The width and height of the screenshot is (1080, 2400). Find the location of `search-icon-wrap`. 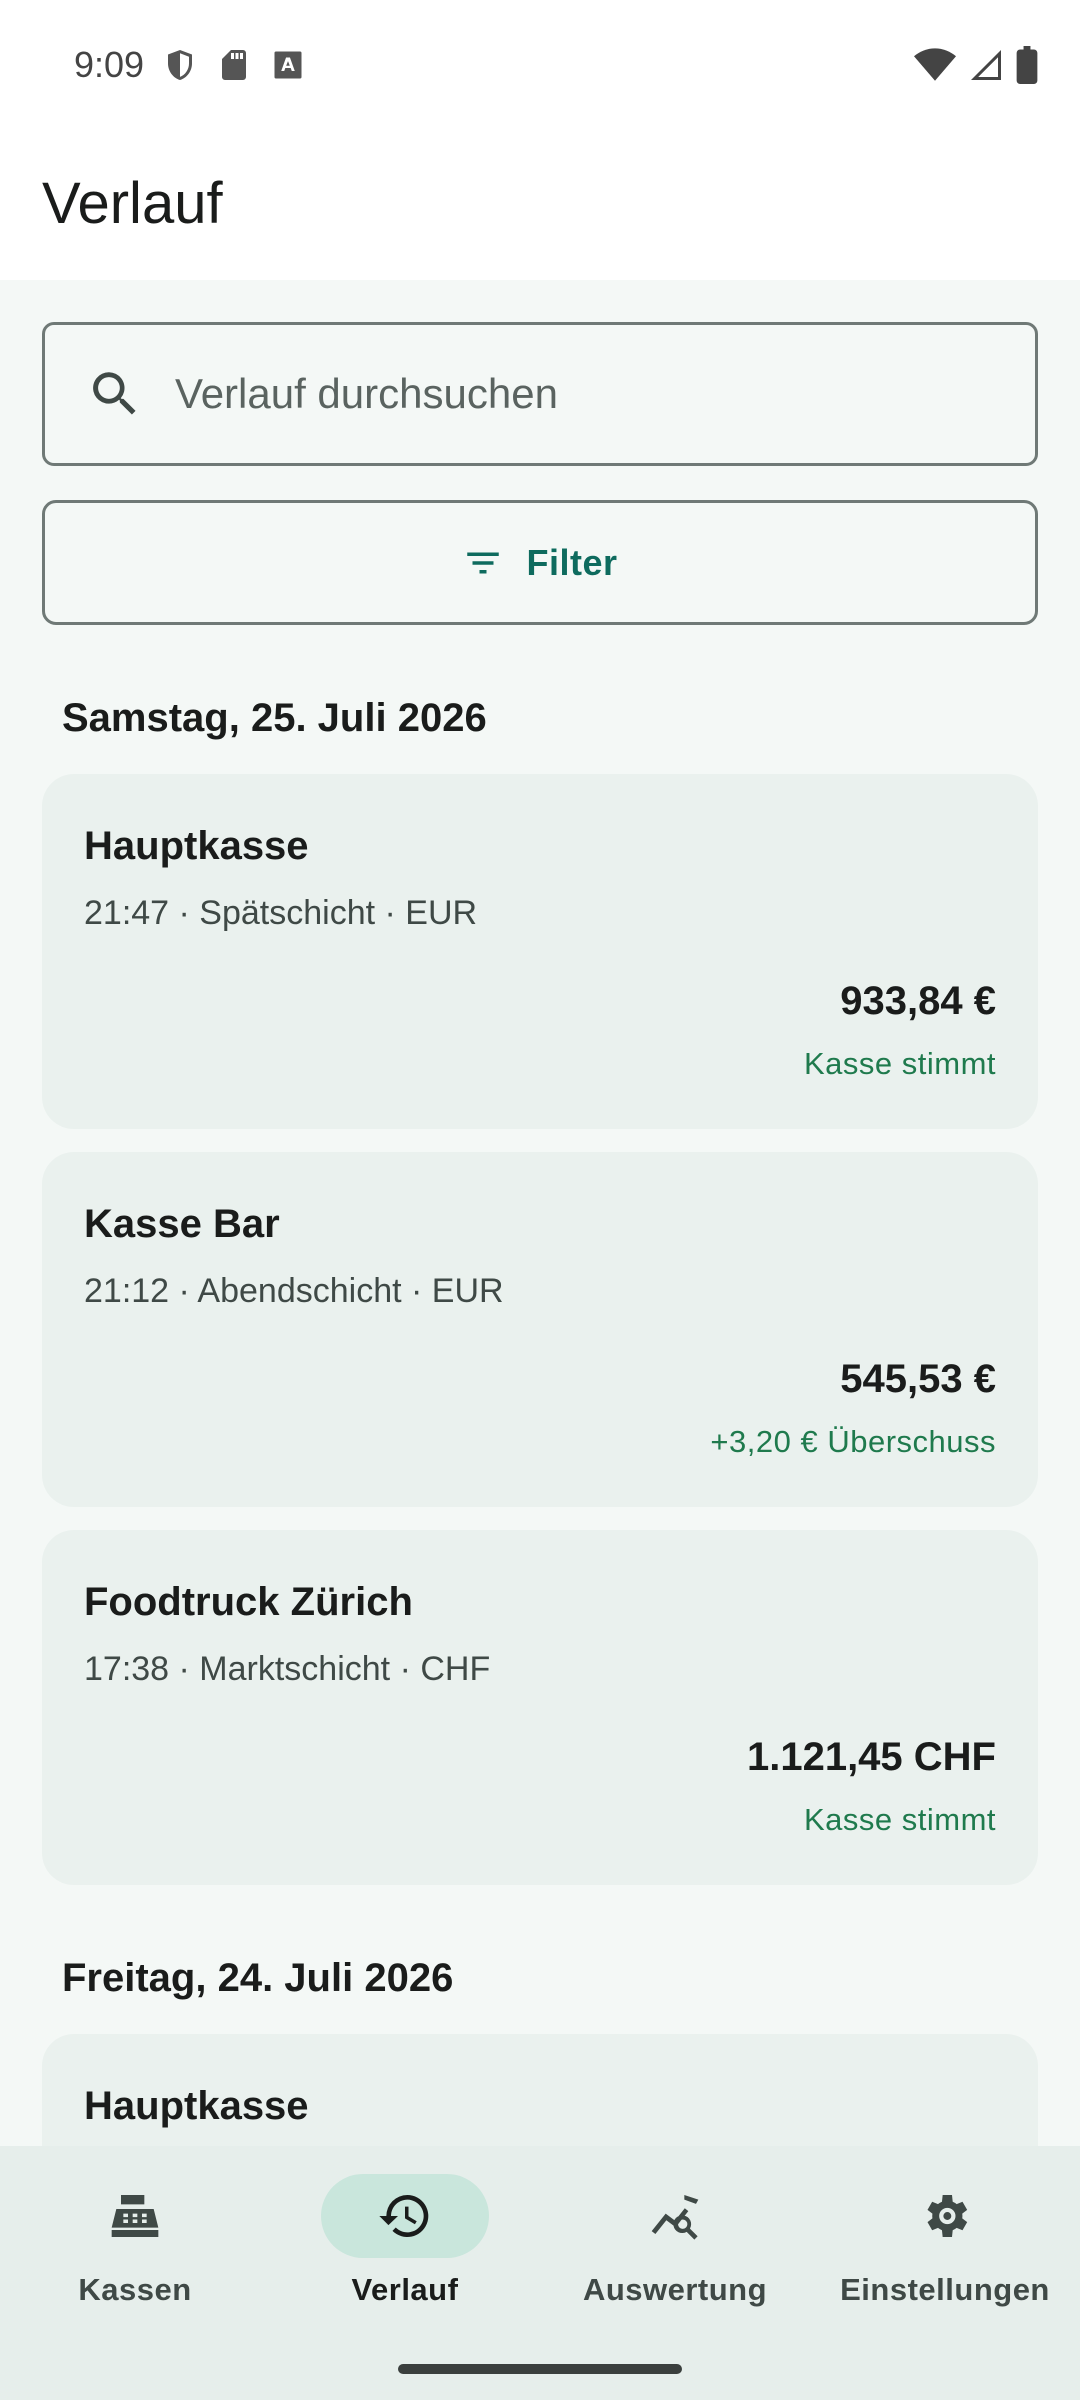

search-icon-wrap is located at coordinates (110, 394).